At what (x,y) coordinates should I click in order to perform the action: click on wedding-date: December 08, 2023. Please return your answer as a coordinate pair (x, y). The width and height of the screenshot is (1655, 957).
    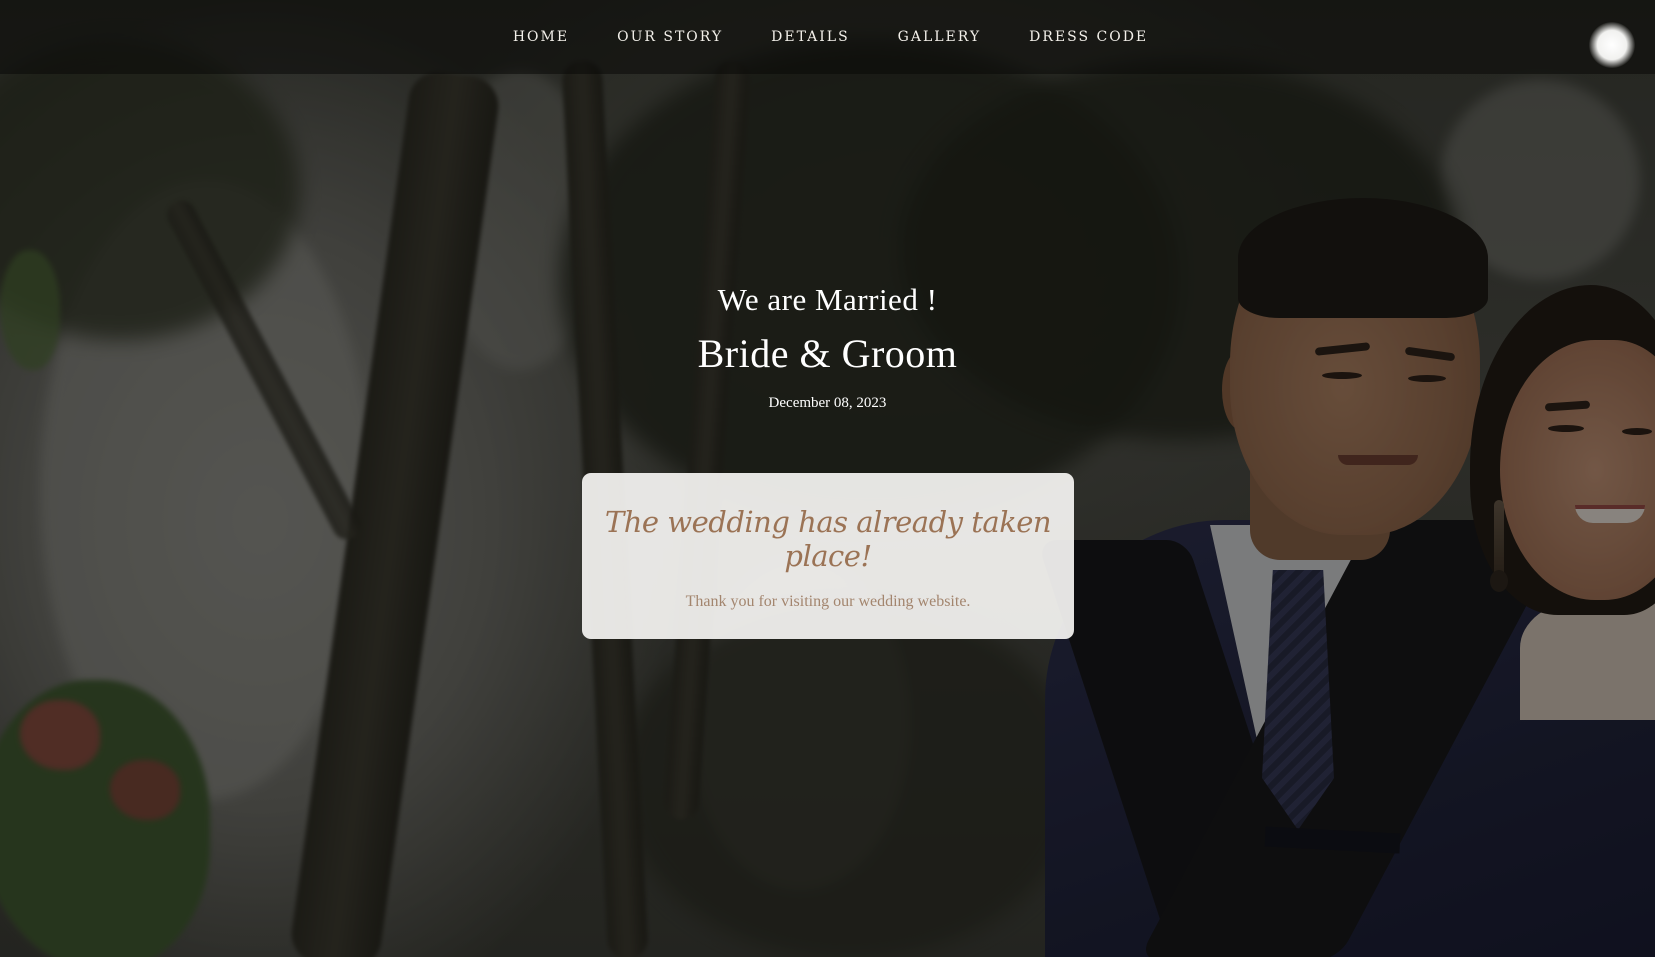
    Looking at the image, I should click on (827, 403).